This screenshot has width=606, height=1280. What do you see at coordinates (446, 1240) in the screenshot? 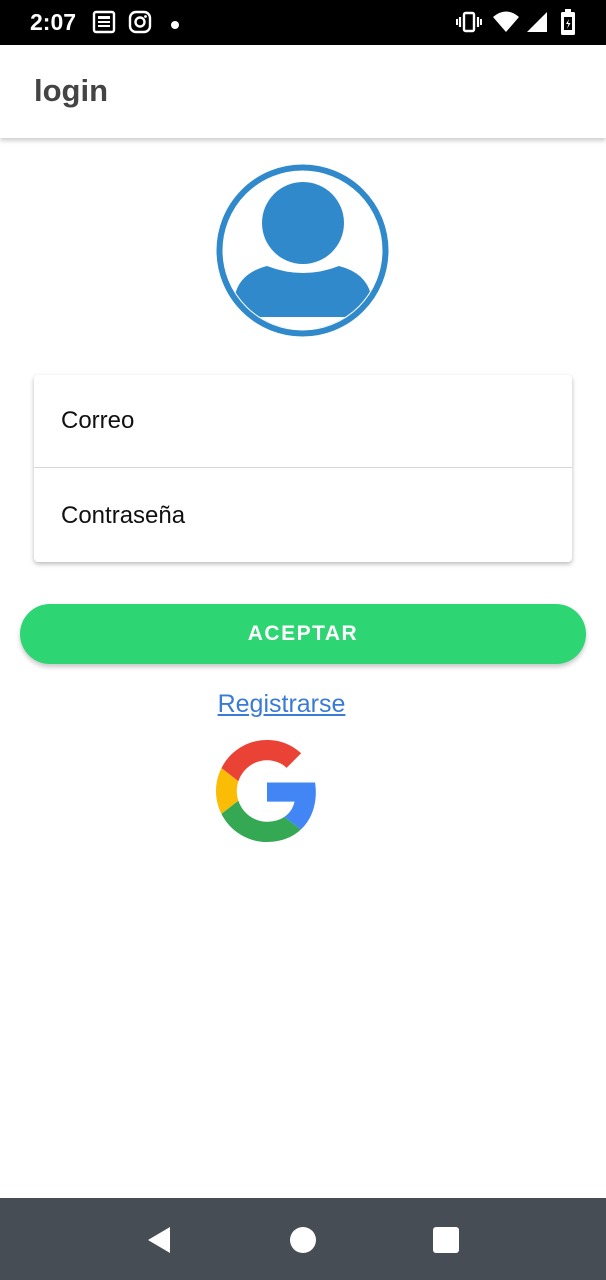
I see `recents-icon` at bounding box center [446, 1240].